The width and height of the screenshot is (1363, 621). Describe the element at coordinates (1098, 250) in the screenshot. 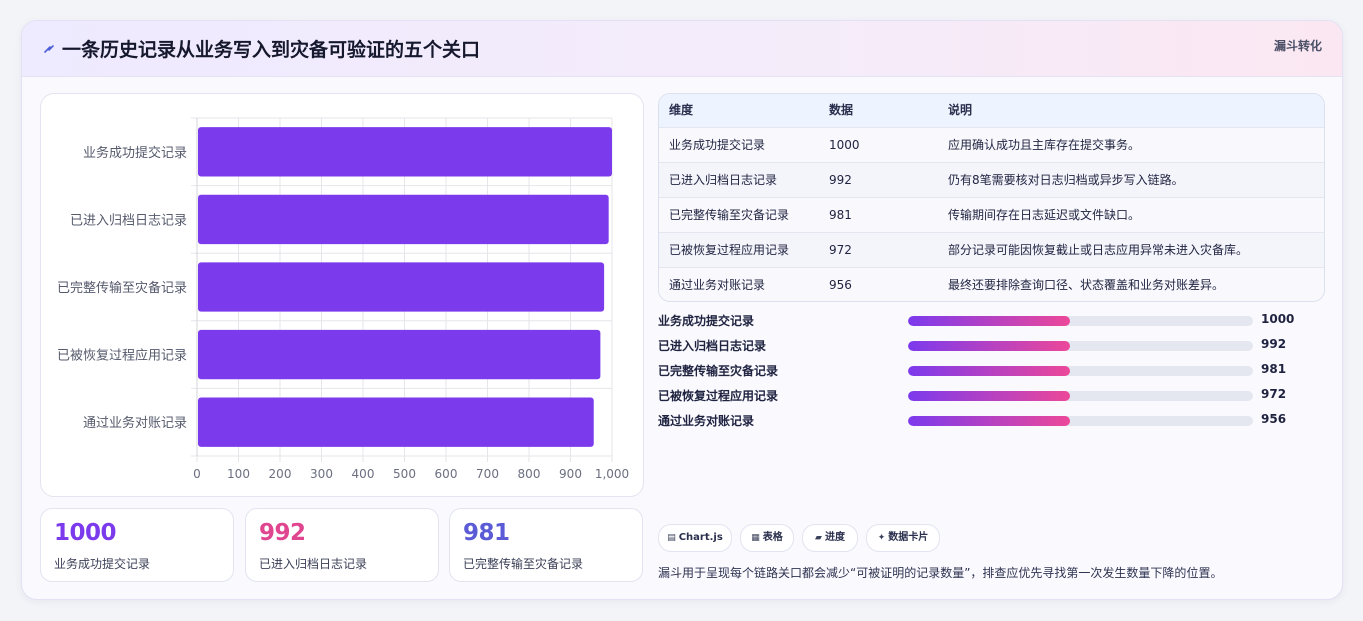

I see `table-cell: 部分记录可能因恢复截止或日志应用异常未进入灾备库。` at that location.